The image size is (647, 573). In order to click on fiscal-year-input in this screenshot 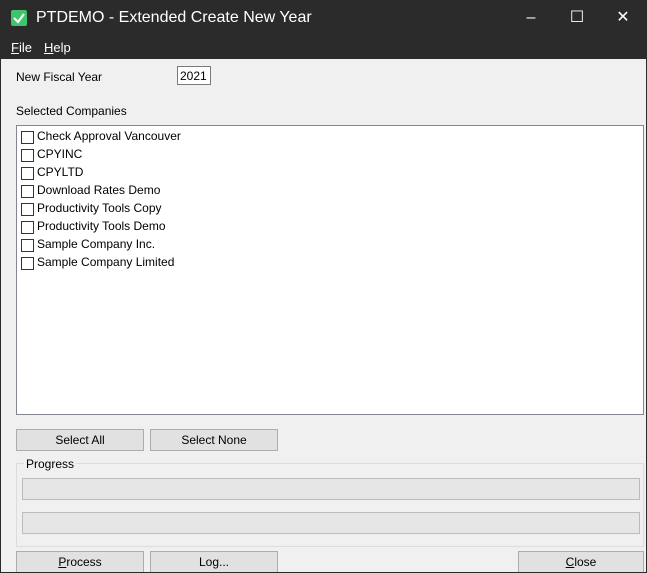, I will do `click(194, 75)`.